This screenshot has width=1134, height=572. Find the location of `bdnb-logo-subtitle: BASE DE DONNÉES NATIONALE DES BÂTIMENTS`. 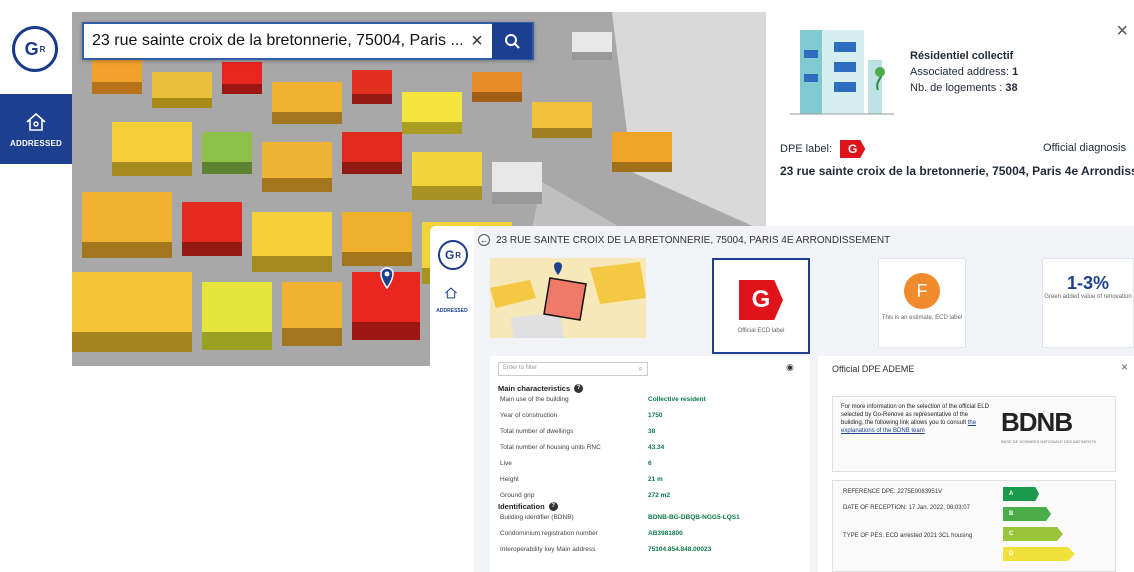

bdnb-logo-subtitle: BASE DE DONNÉES NATIONALE DES BÂTIMENTS is located at coordinates (1049, 441).